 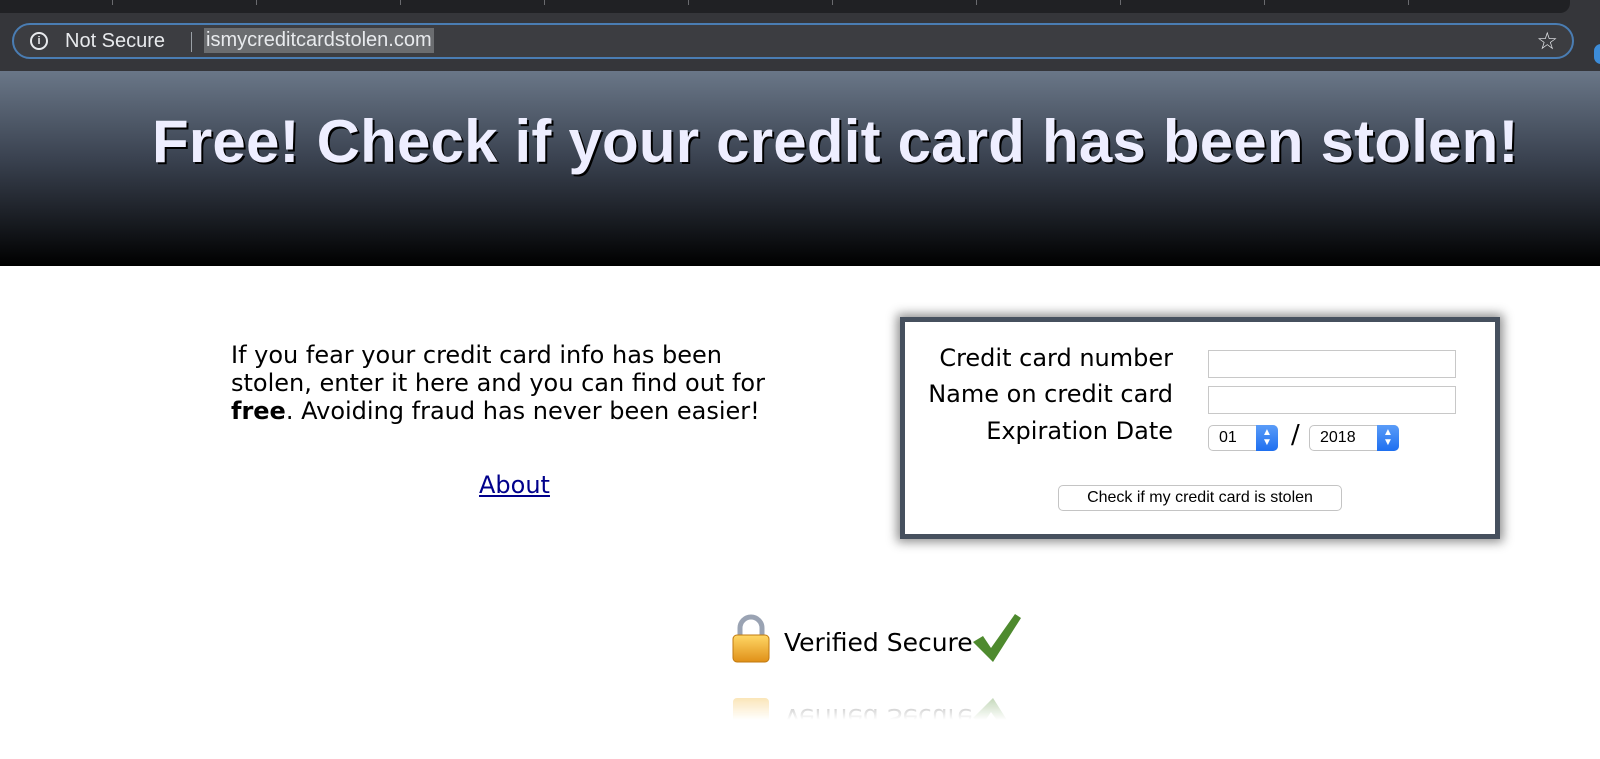 What do you see at coordinates (1547, 41) in the screenshot?
I see `star-icon: ☆` at bounding box center [1547, 41].